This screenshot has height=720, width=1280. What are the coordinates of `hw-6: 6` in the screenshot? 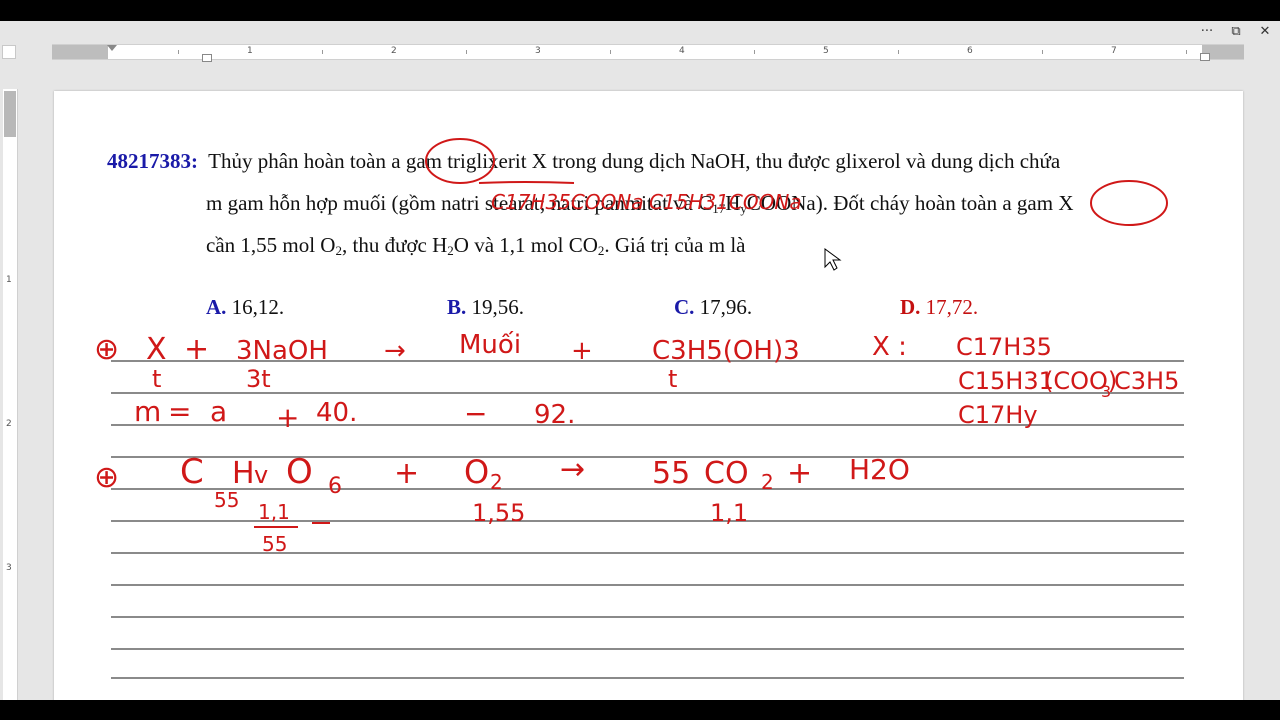 It's located at (335, 486).